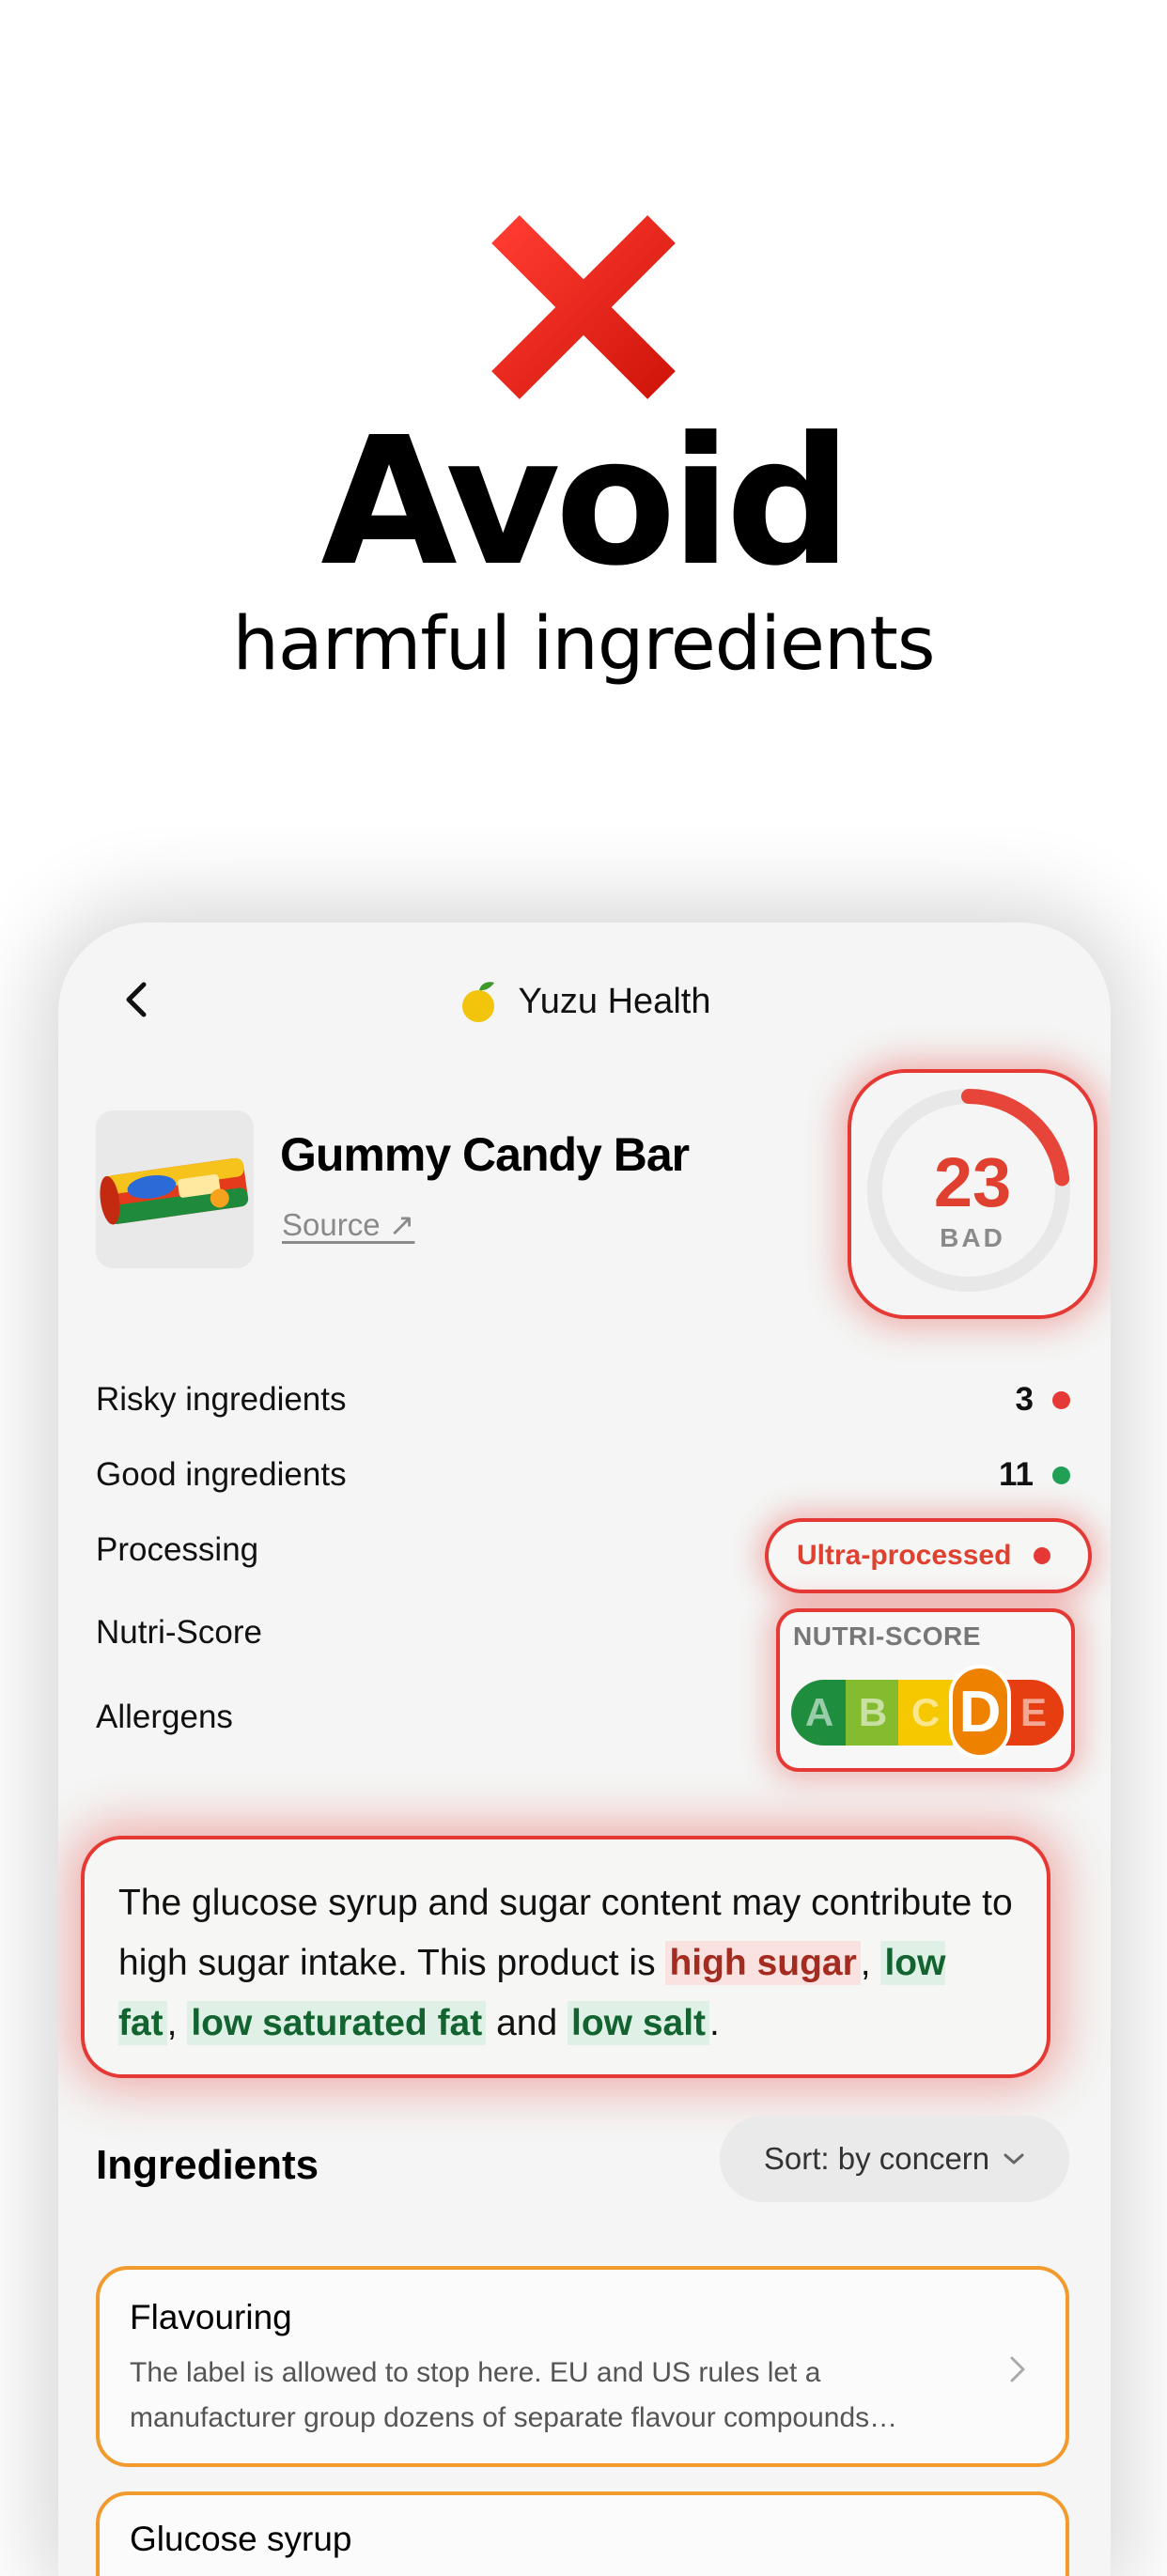 The width and height of the screenshot is (1167, 2576). Describe the element at coordinates (241, 2539) in the screenshot. I see `ingredient-name: Glucose syrup` at that location.